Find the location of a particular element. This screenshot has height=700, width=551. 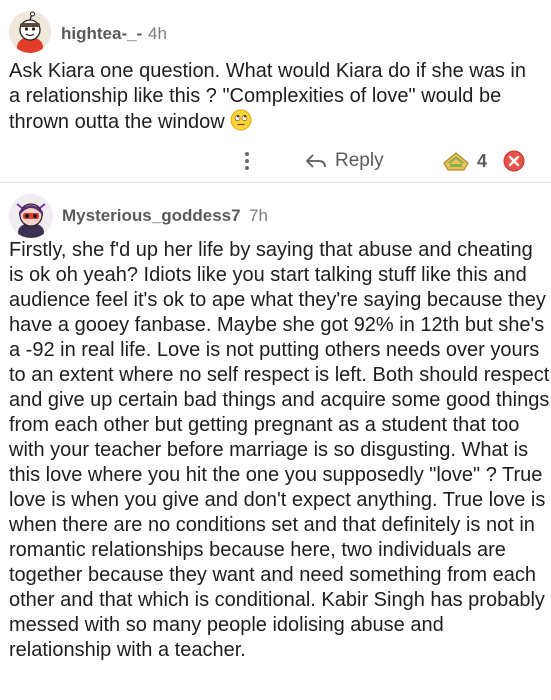

reply-label: Reply is located at coordinates (359, 160).